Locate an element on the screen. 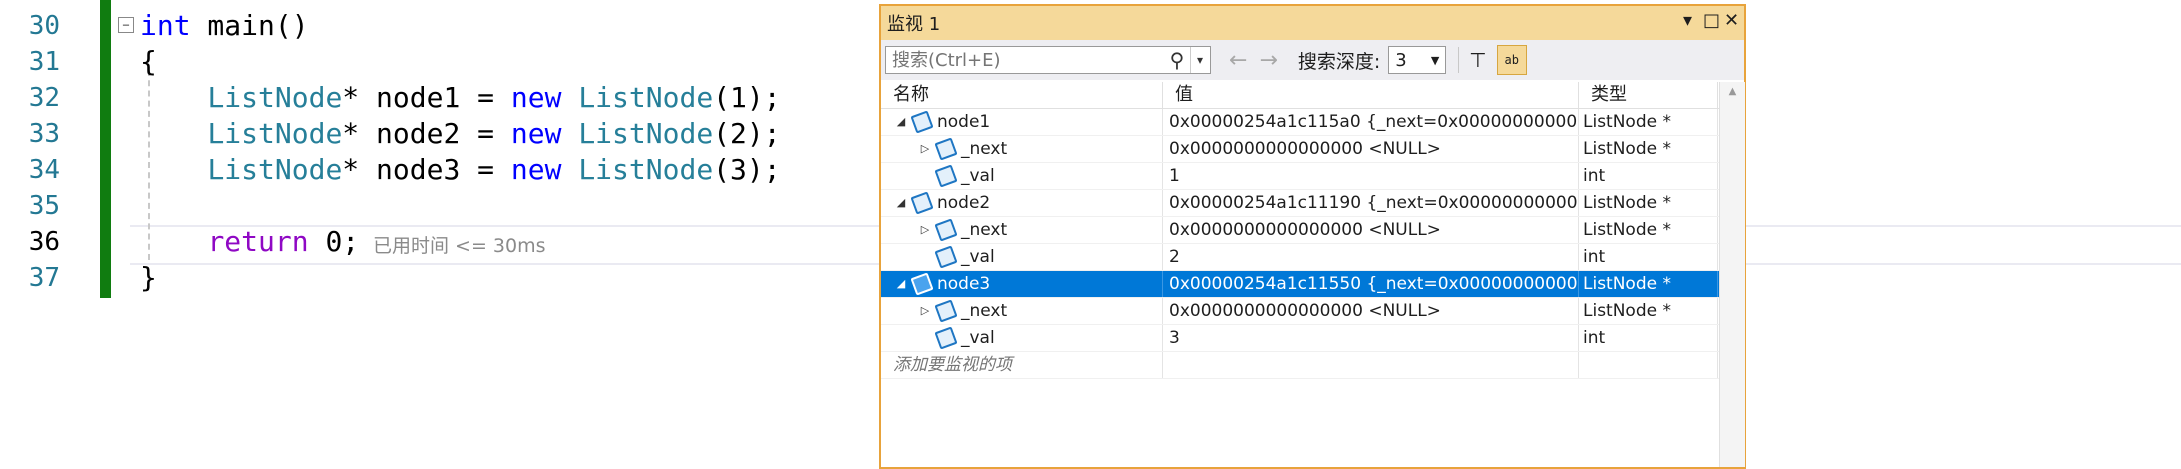  change-tracking-bar is located at coordinates (105, 149).